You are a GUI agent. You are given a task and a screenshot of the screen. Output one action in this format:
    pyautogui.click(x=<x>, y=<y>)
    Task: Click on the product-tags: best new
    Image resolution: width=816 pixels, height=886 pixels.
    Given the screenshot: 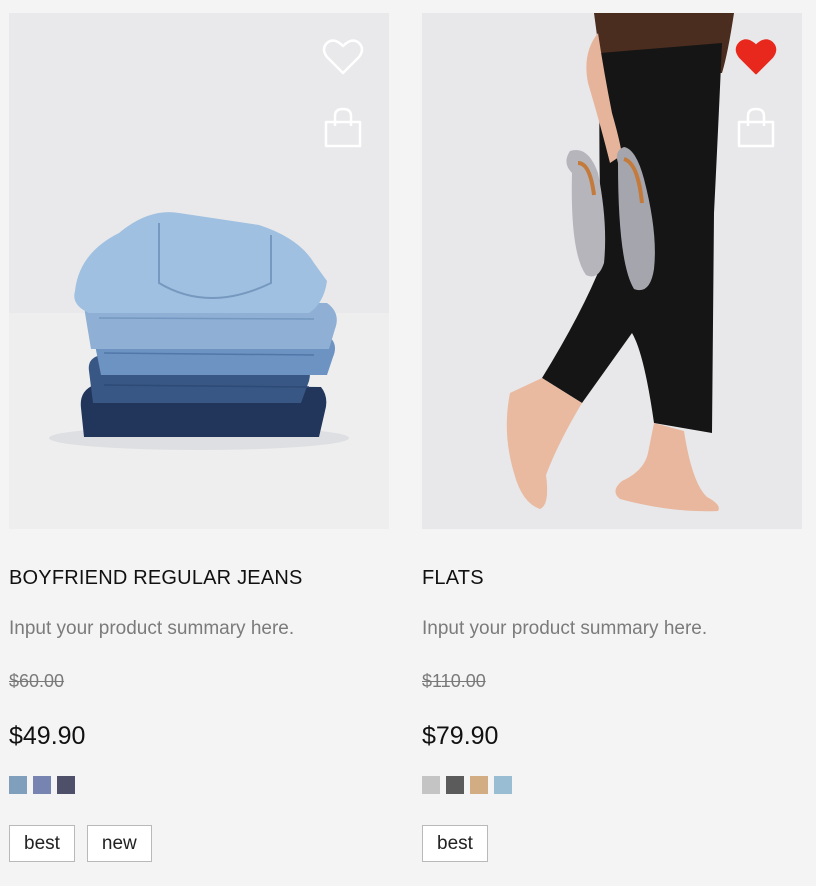 What is the action you would take?
    pyautogui.click(x=199, y=843)
    